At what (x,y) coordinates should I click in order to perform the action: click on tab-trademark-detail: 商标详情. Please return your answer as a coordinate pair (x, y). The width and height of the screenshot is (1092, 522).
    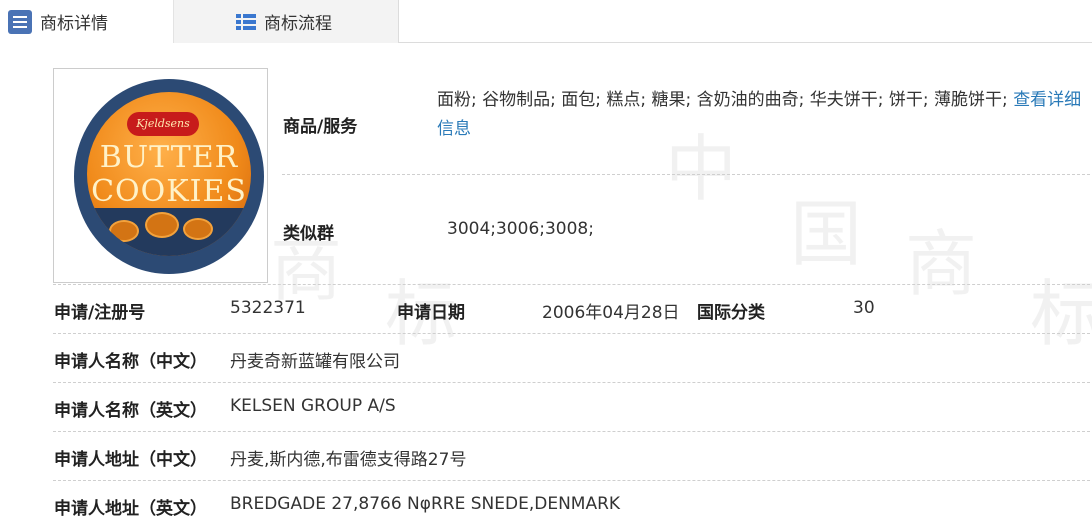
    Looking at the image, I should click on (87, 21).